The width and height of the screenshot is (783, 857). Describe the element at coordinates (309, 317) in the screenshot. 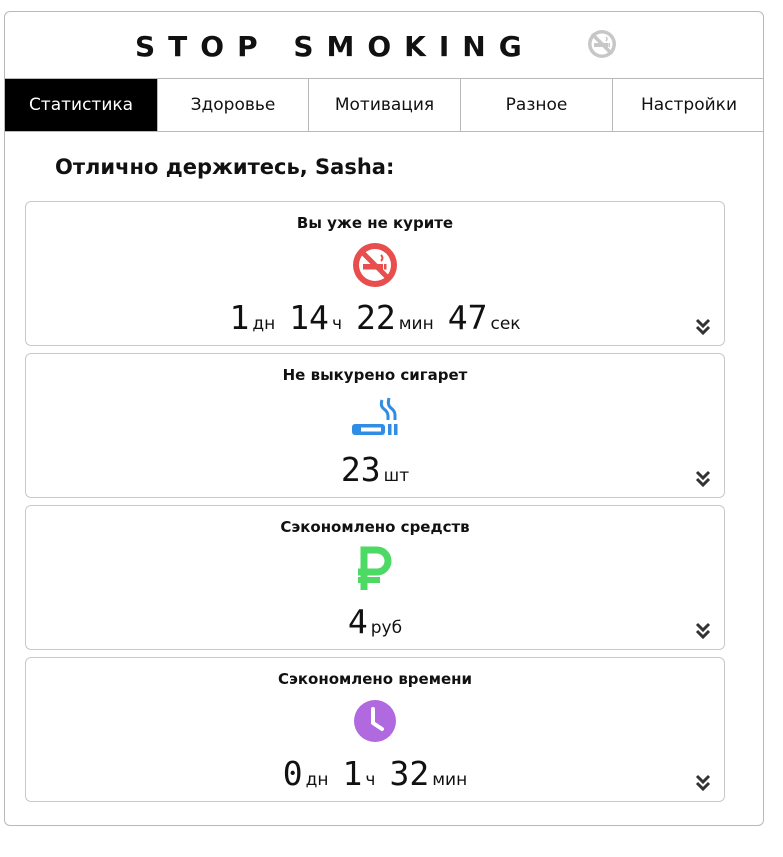

I see `hours-number: 14` at that location.